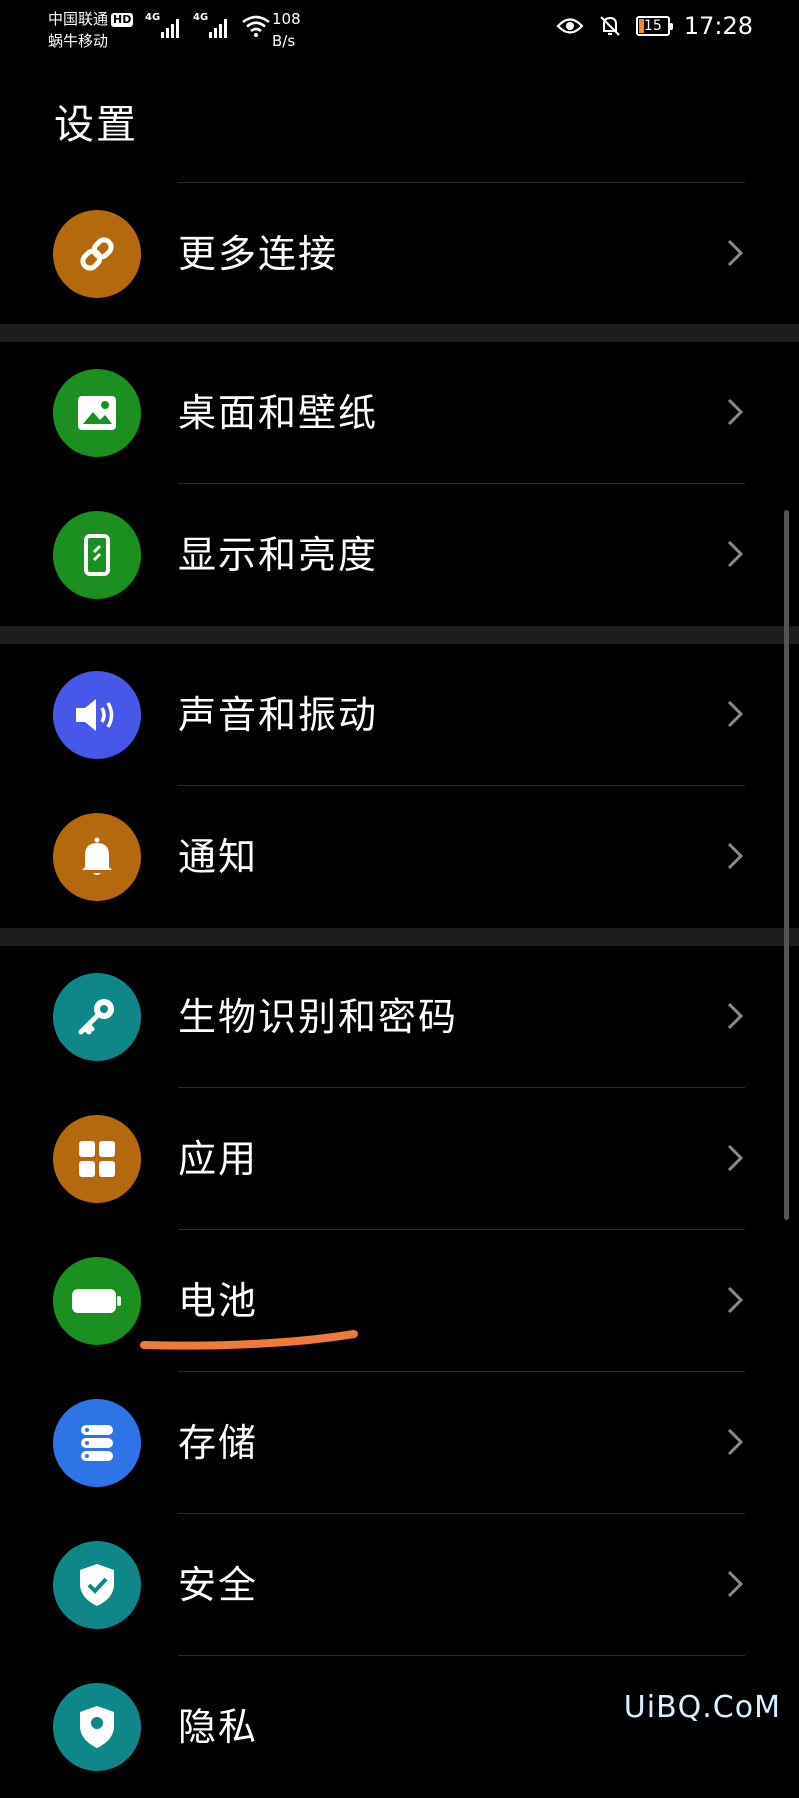 The height and width of the screenshot is (1798, 799). Describe the element at coordinates (97, 413) in the screenshot. I see `image-icon` at that location.